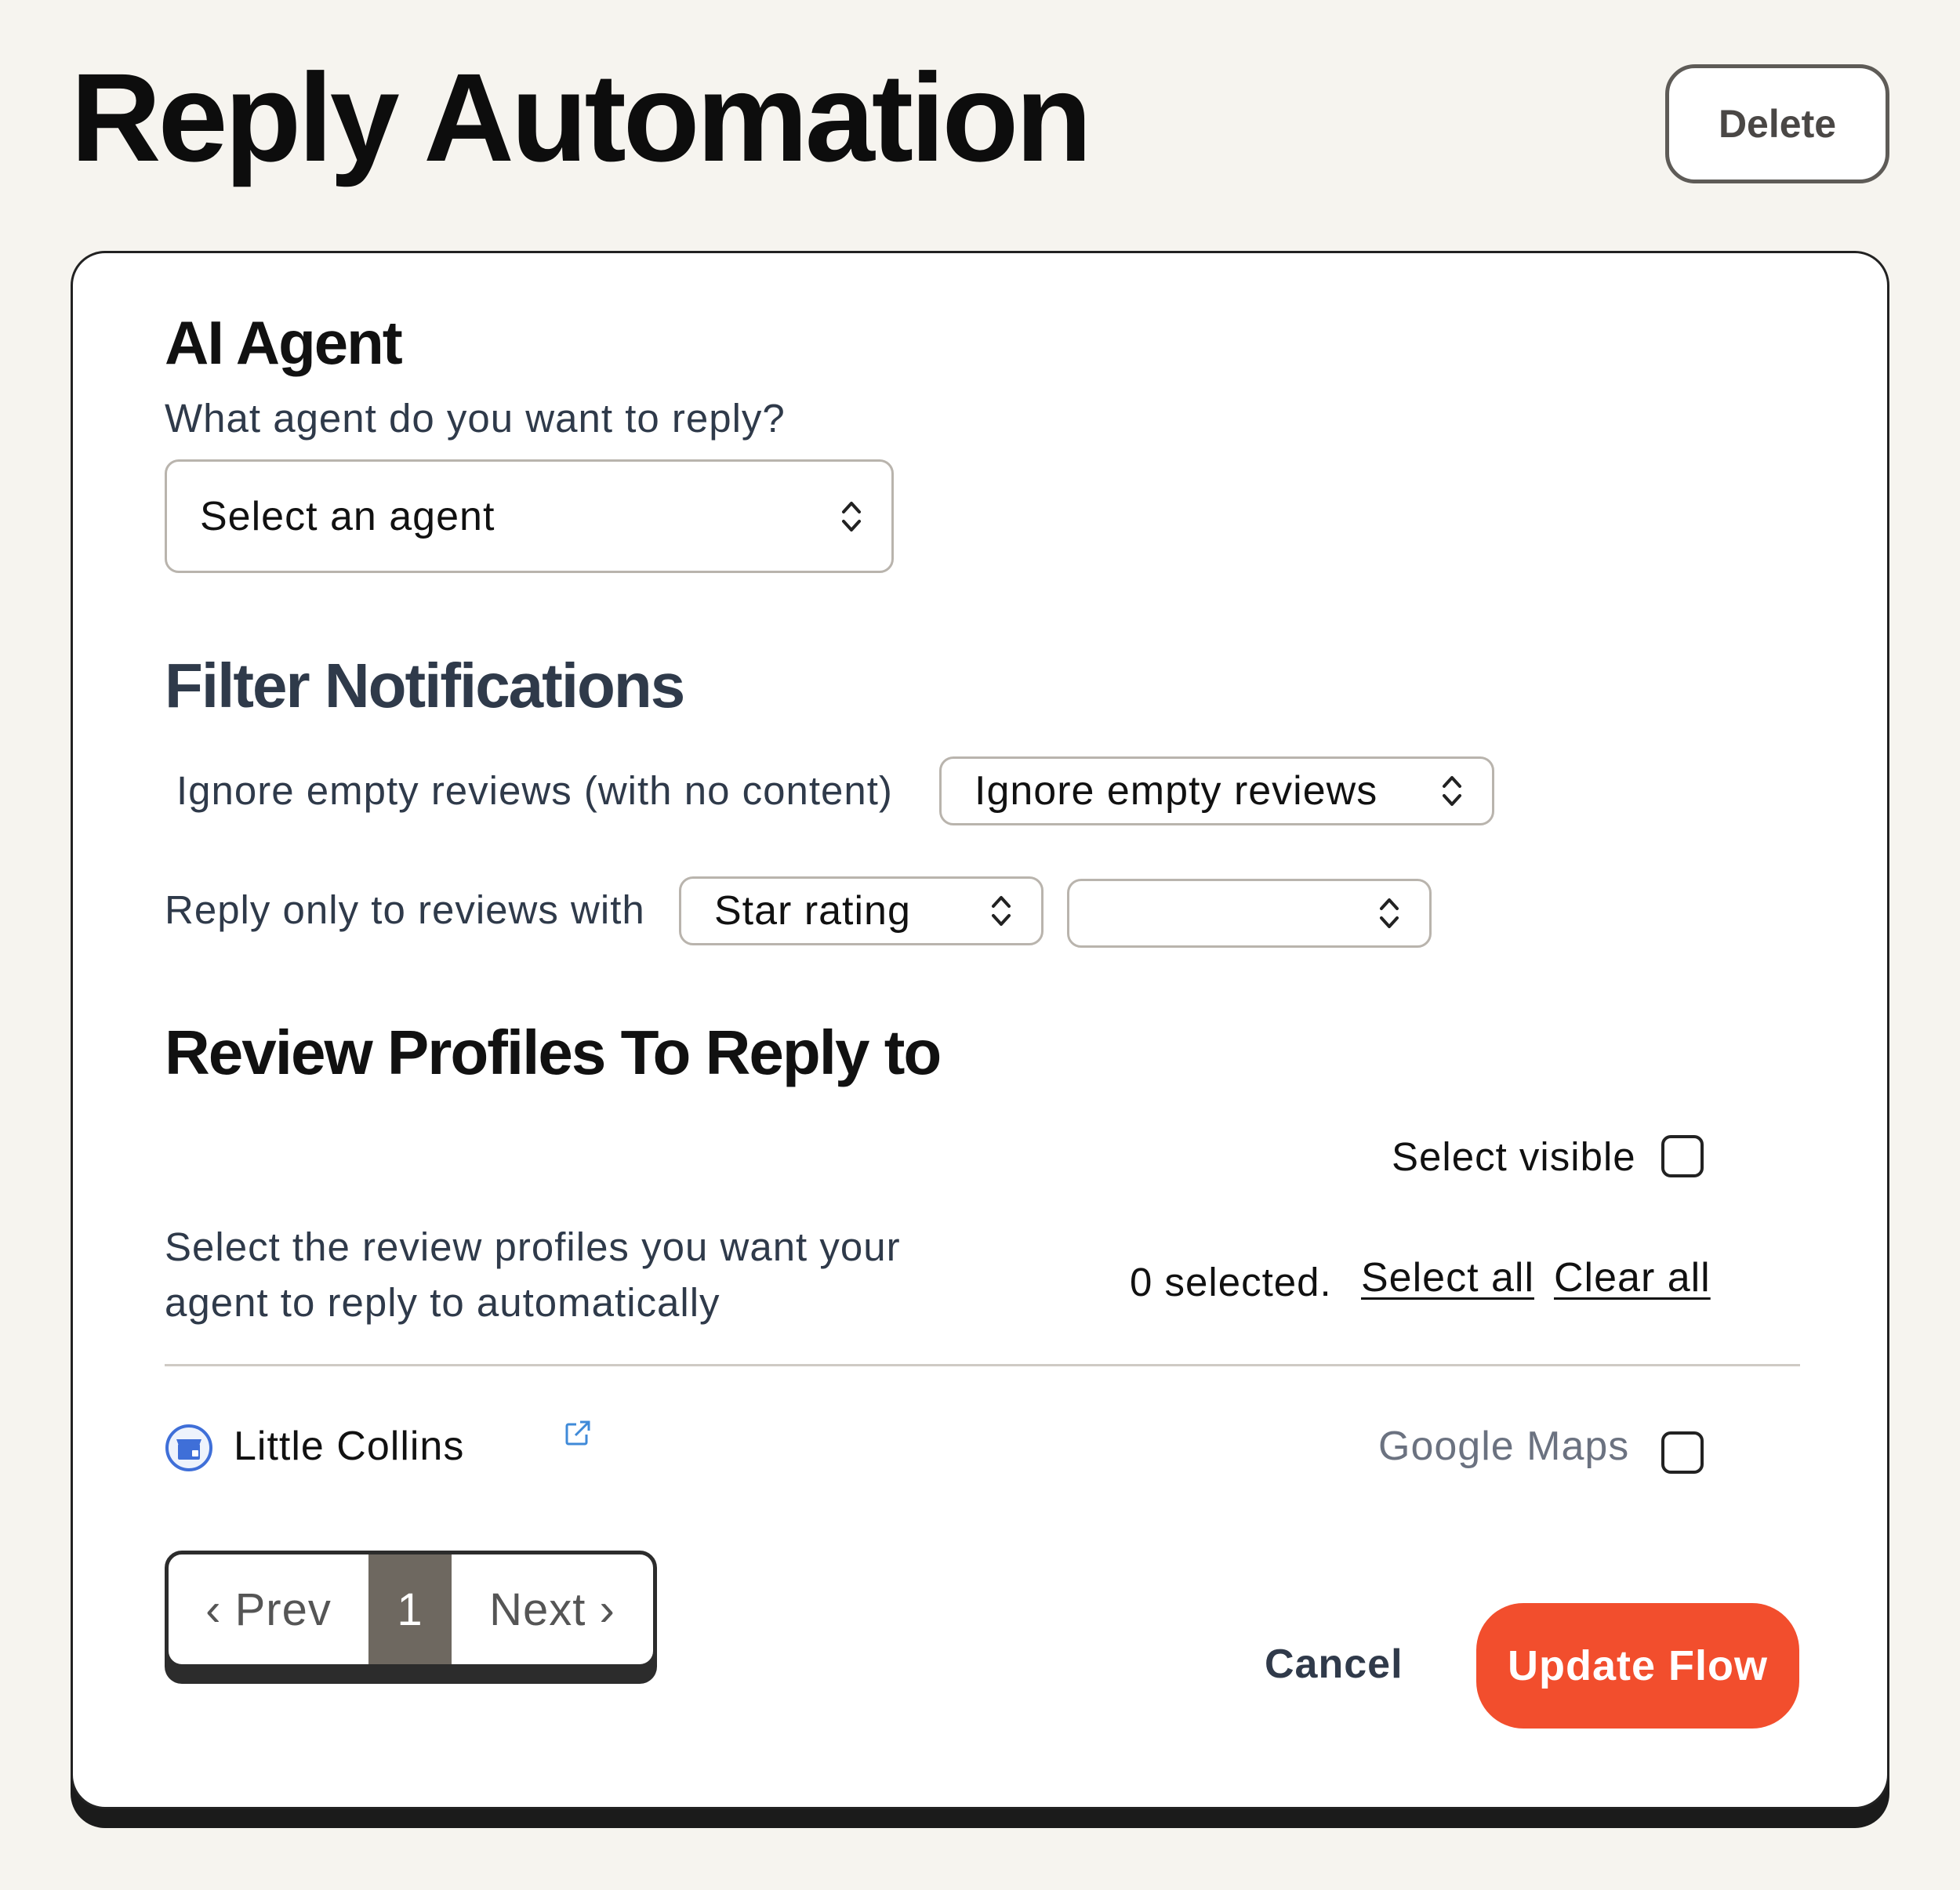 Image resolution: width=1960 pixels, height=1890 pixels. Describe the element at coordinates (578, 1433) in the screenshot. I see `external-link-icon` at that location.